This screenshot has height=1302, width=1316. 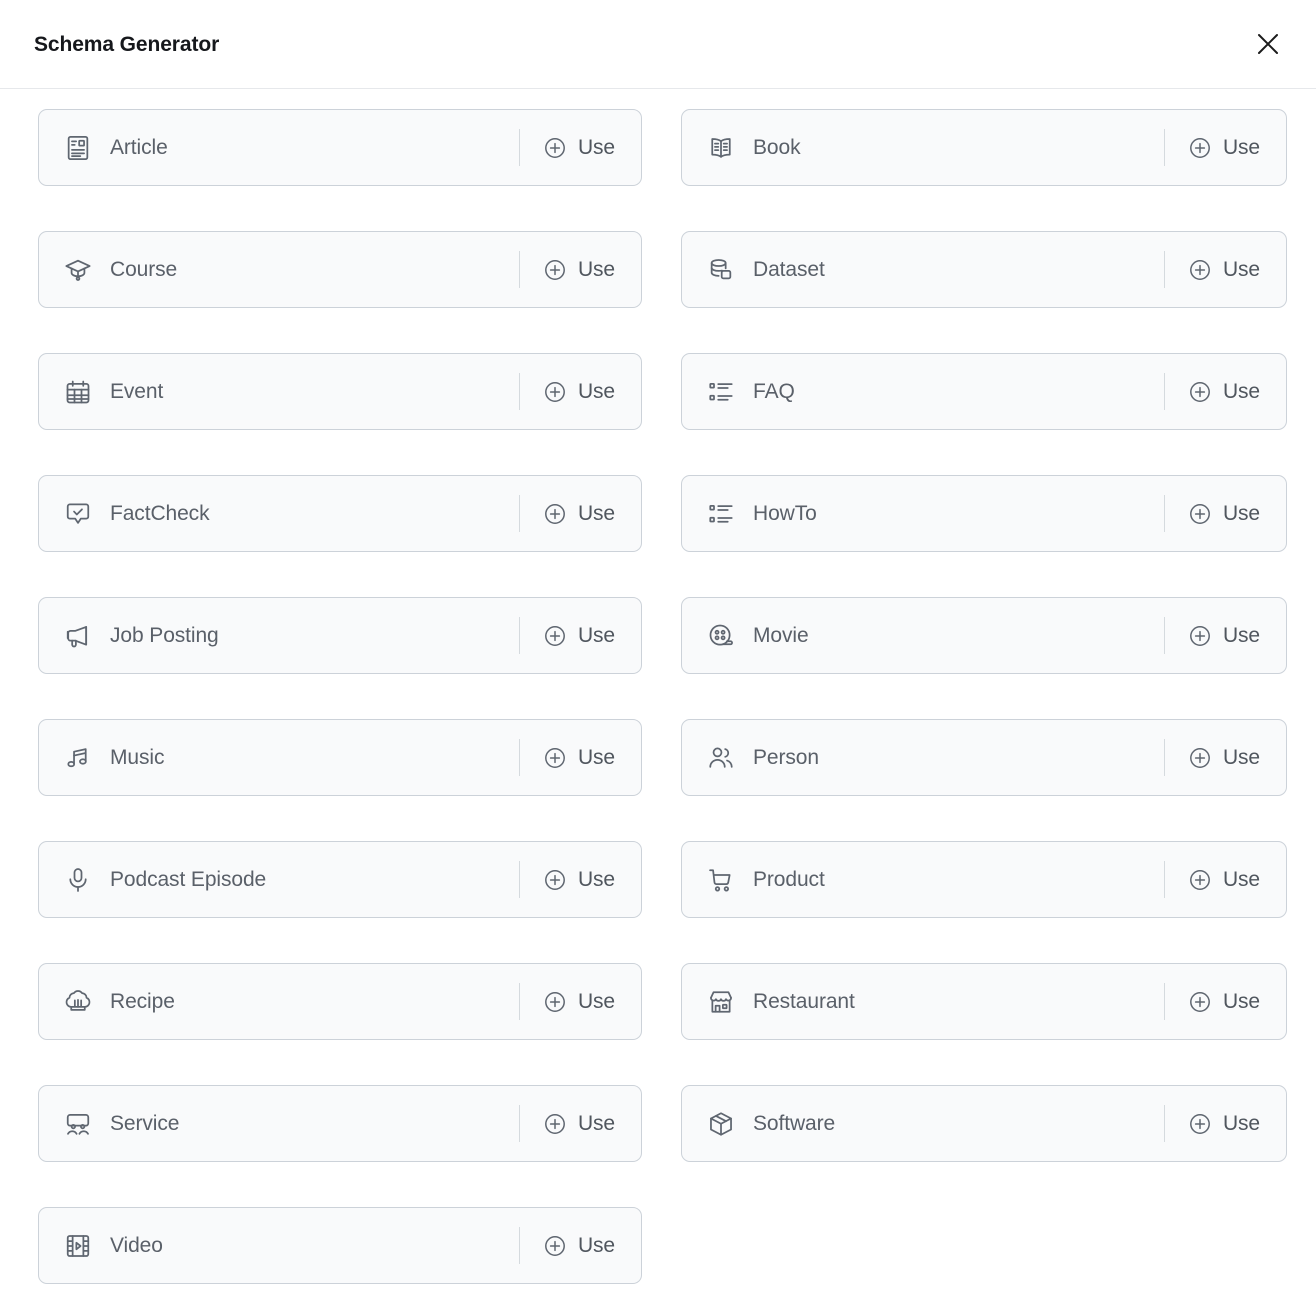 What do you see at coordinates (139, 147) in the screenshot?
I see `schema-card-label: Article` at bounding box center [139, 147].